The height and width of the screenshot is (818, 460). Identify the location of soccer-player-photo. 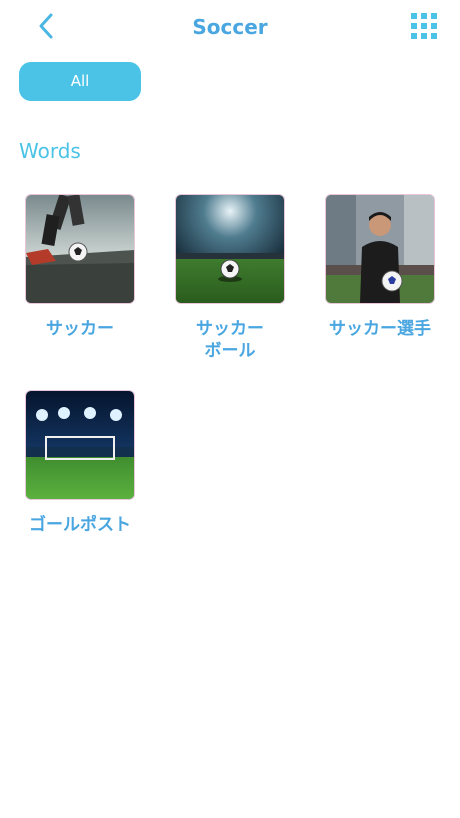
(380, 249).